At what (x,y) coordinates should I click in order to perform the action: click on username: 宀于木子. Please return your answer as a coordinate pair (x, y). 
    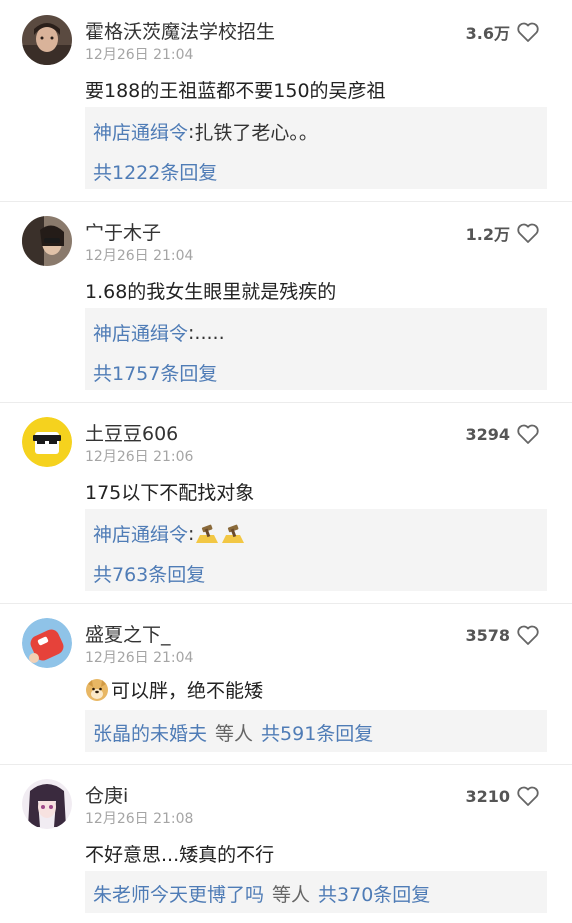
    Looking at the image, I should click on (123, 231).